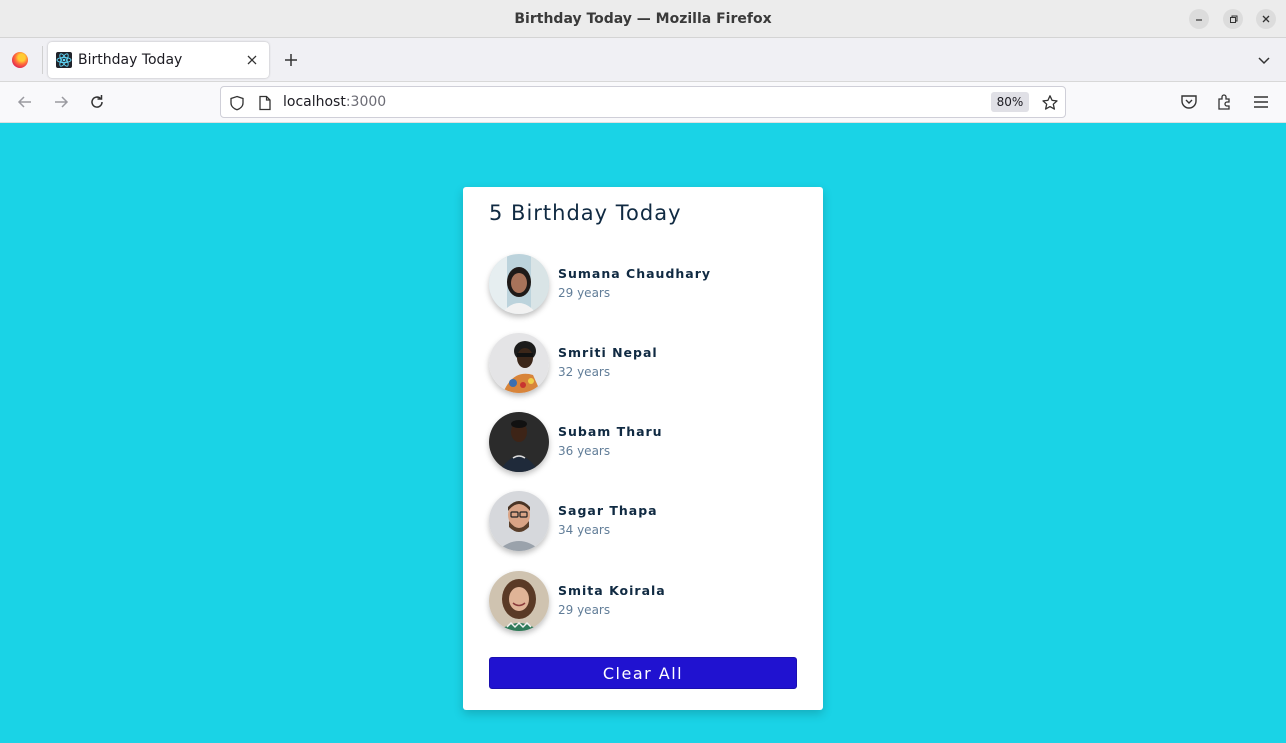 Image resolution: width=1286 pixels, height=743 pixels. Describe the element at coordinates (265, 103) in the screenshot. I see `page-icon` at that location.